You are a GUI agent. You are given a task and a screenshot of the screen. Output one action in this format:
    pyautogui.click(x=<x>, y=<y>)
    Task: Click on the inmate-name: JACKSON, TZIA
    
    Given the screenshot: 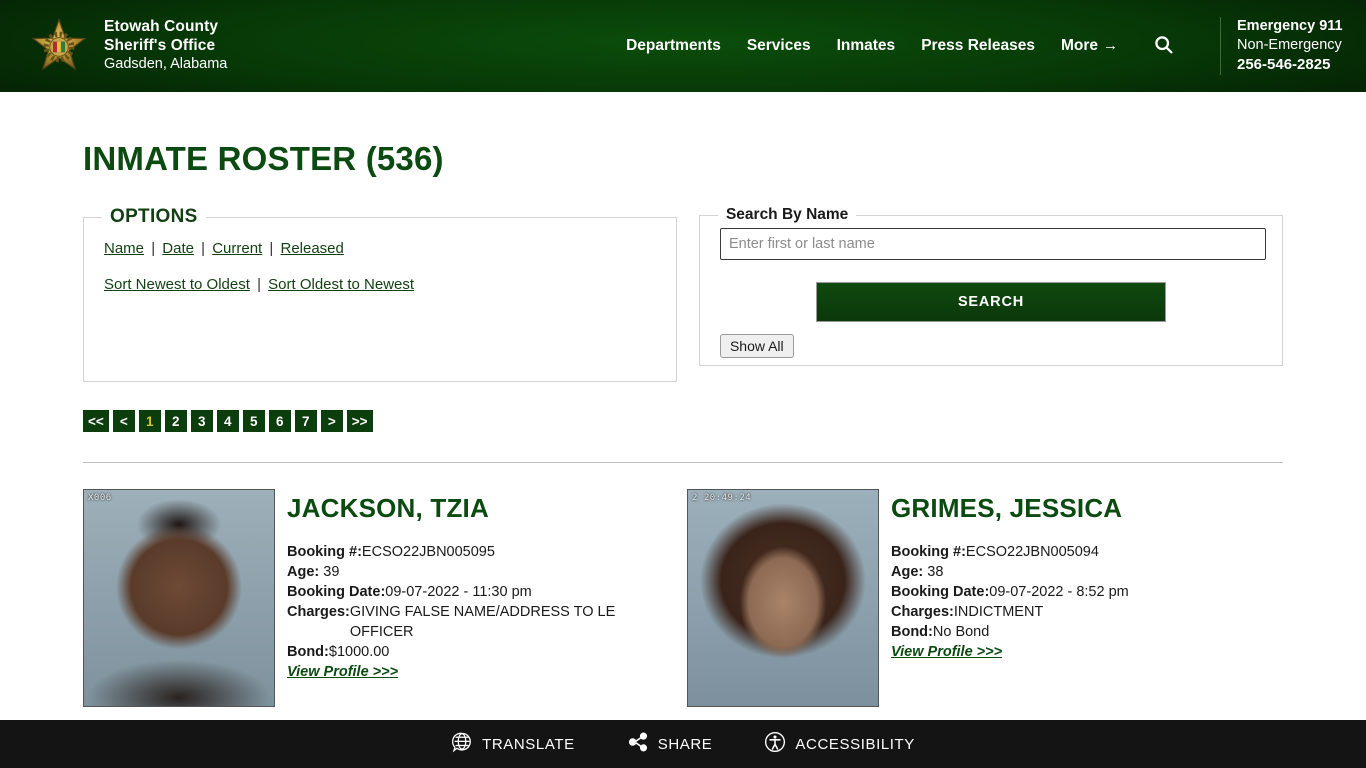 What is the action you would take?
    pyautogui.click(x=388, y=508)
    